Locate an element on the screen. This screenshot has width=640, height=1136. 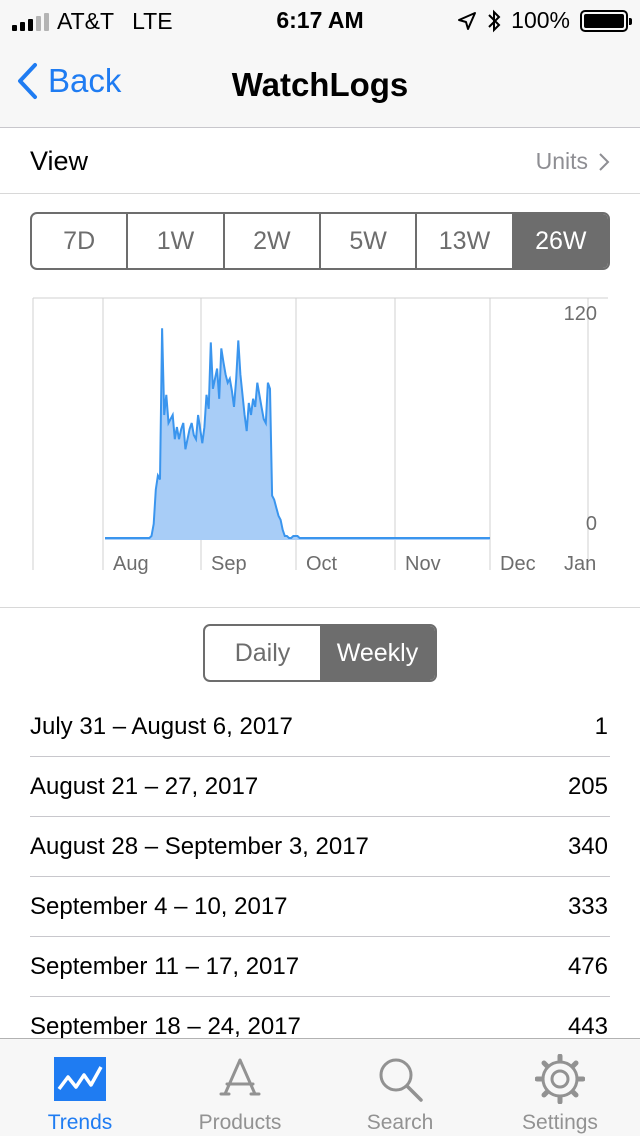
range-segmented-control: 7D 1W 2W 5W 13W 26W is located at coordinates (320, 241).